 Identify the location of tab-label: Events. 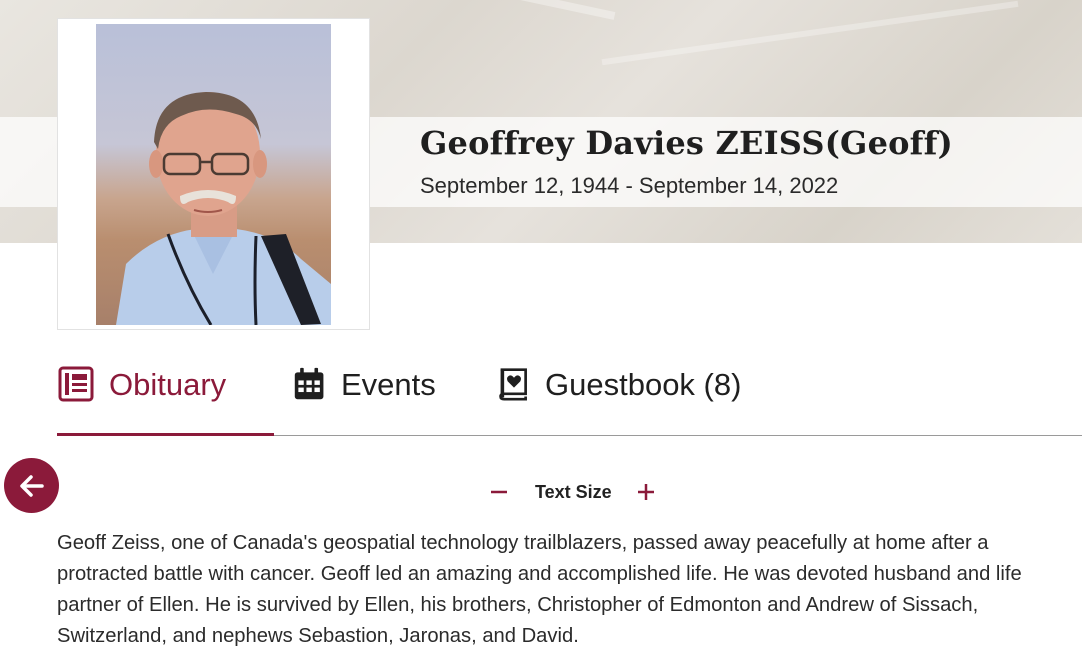
(388, 384).